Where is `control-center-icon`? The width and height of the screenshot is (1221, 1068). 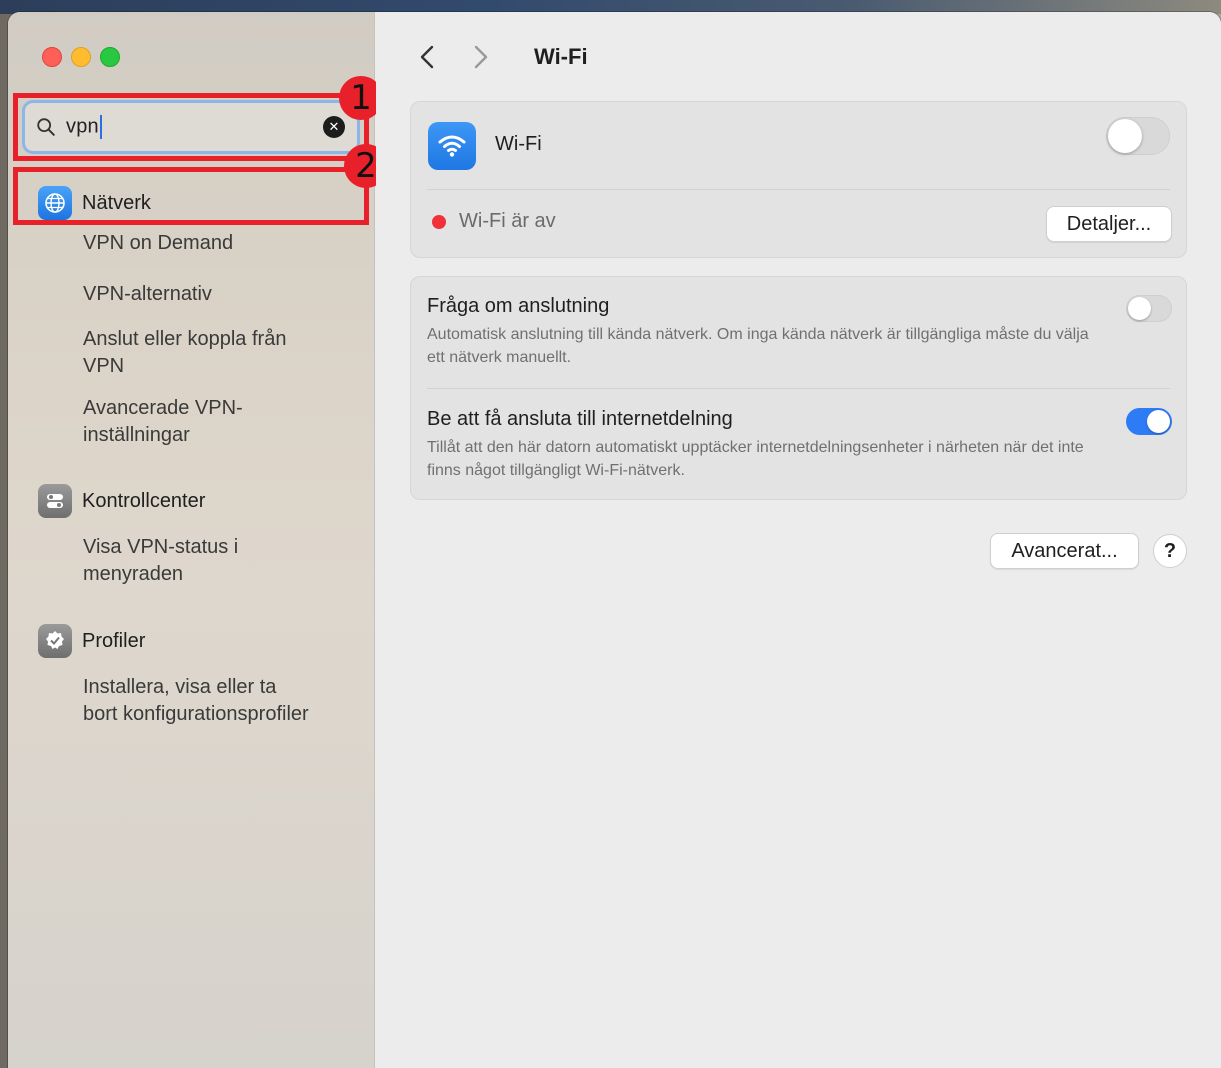
control-center-icon is located at coordinates (55, 501).